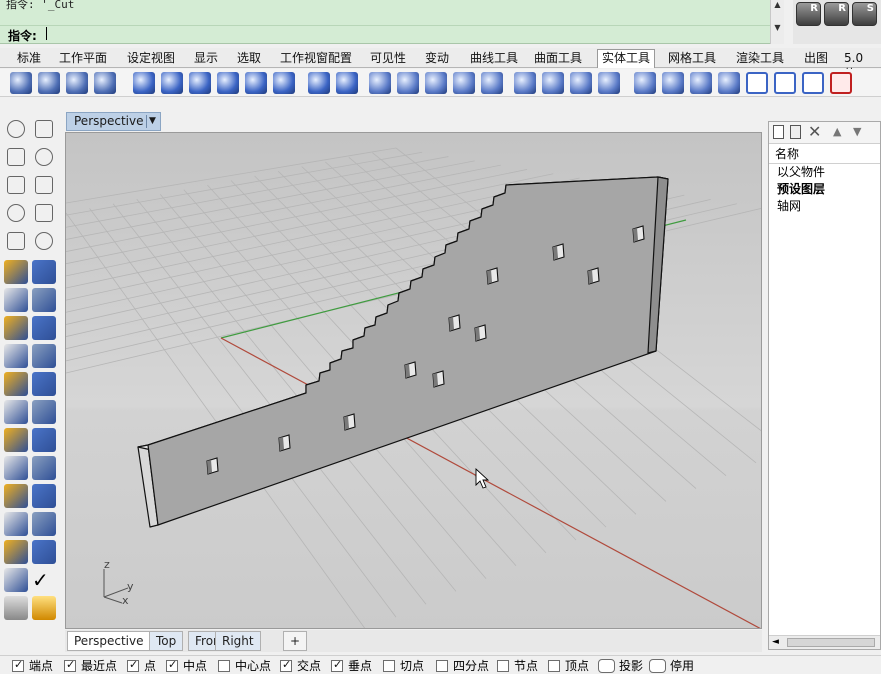  What do you see at coordinates (166, 641) in the screenshot?
I see `viewport-tab-top: Top` at bounding box center [166, 641].